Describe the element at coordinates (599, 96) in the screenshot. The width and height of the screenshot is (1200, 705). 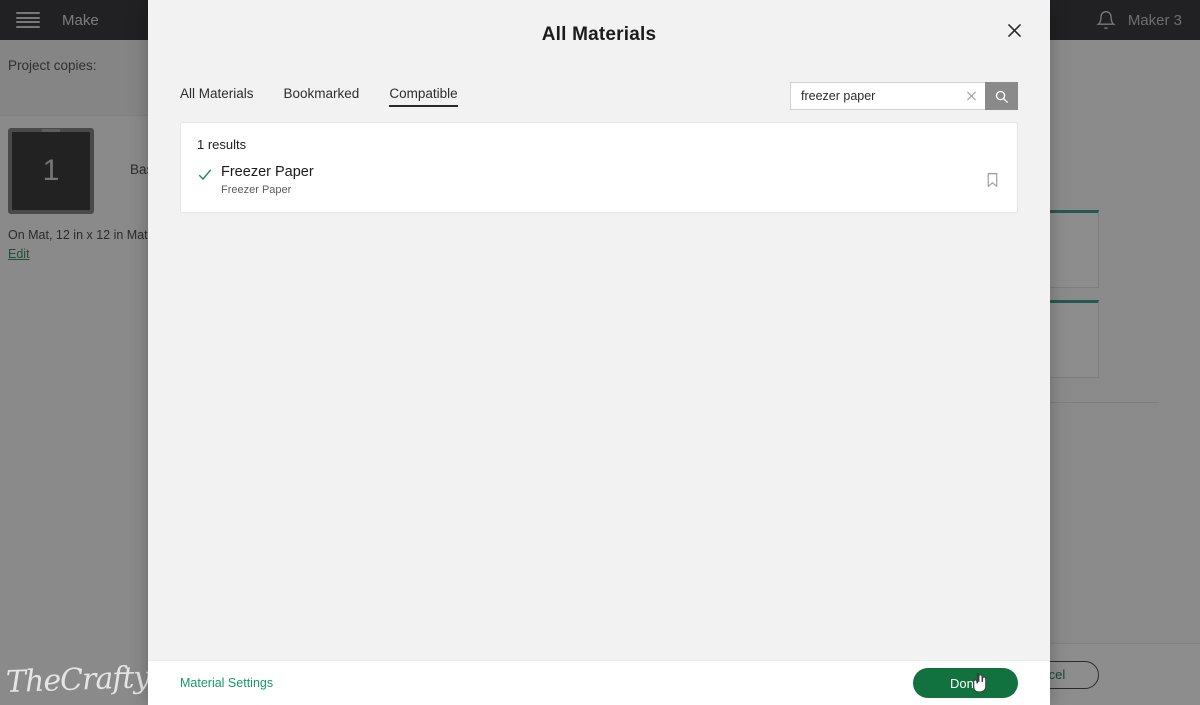
I see `dialog-toolbar: All Materials Bookmarked Compatible` at that location.